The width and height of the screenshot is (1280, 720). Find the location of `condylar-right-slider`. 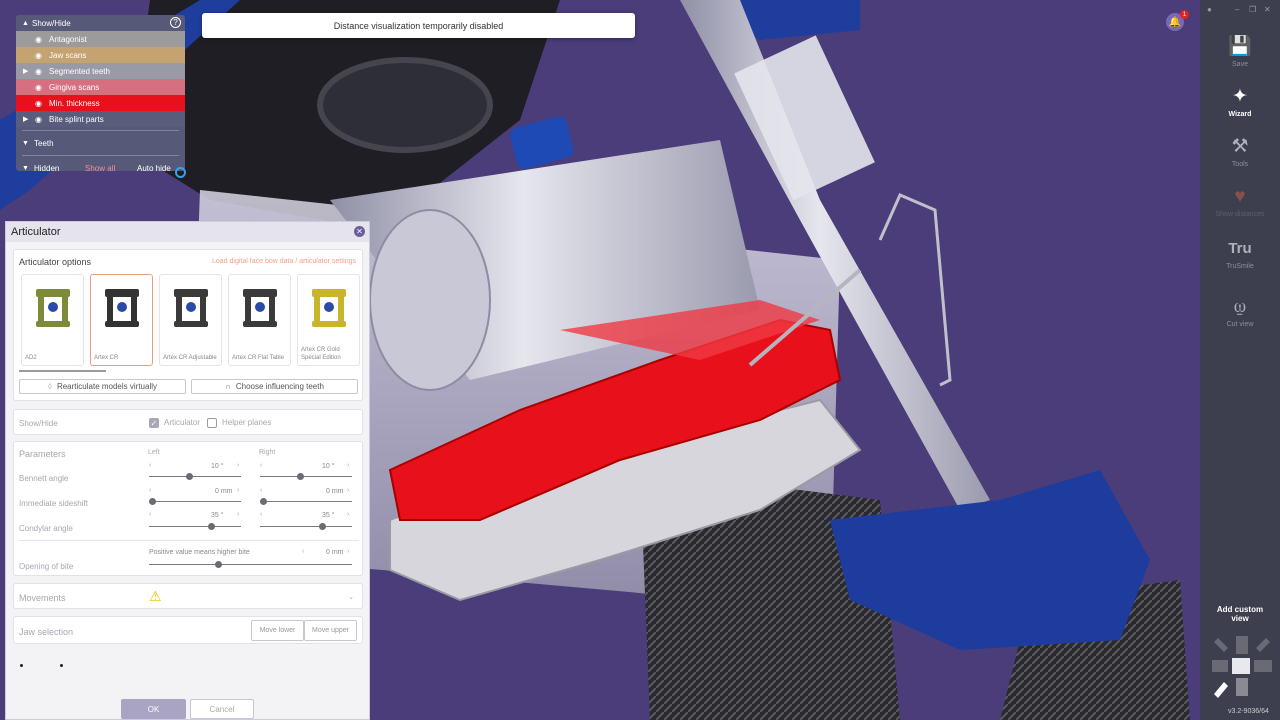

condylar-right-slider is located at coordinates (306, 526).